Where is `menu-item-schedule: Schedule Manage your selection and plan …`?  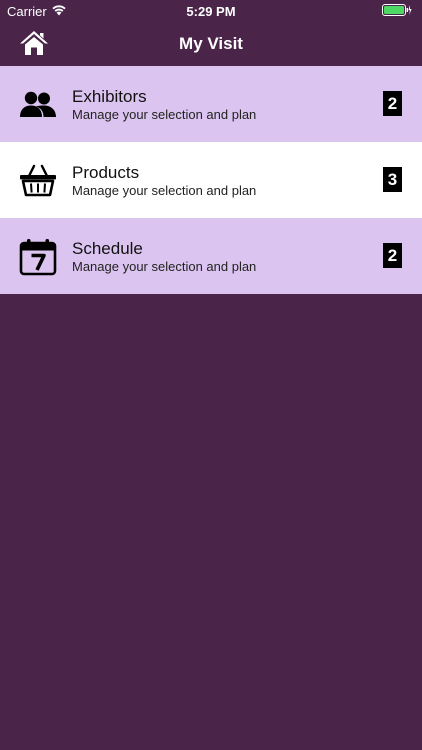 menu-item-schedule: Schedule Manage your selection and plan … is located at coordinates (211, 256).